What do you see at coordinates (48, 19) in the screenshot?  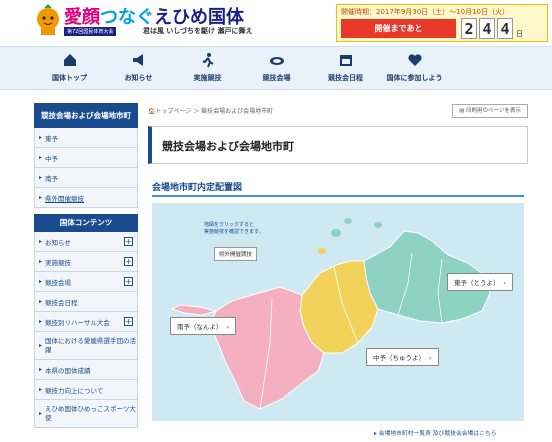 I see `mikyan-mascot-icon` at bounding box center [48, 19].